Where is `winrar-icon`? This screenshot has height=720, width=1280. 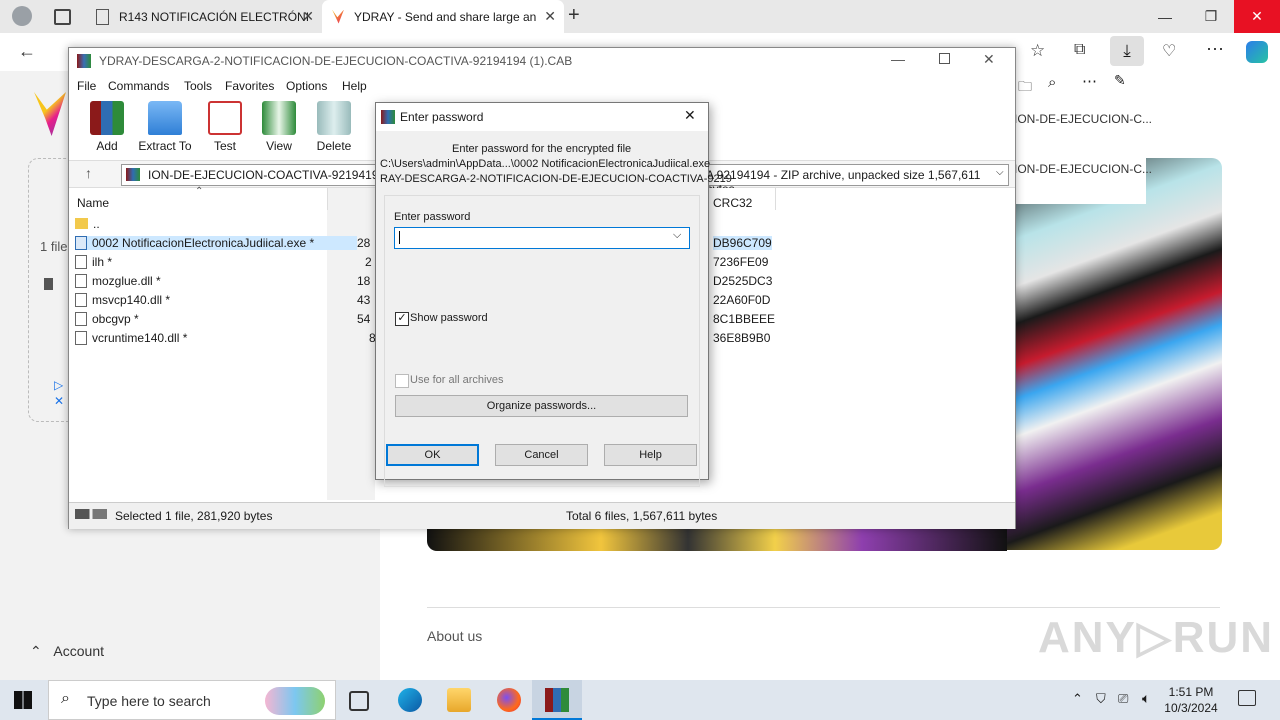
winrar-icon is located at coordinates (557, 700).